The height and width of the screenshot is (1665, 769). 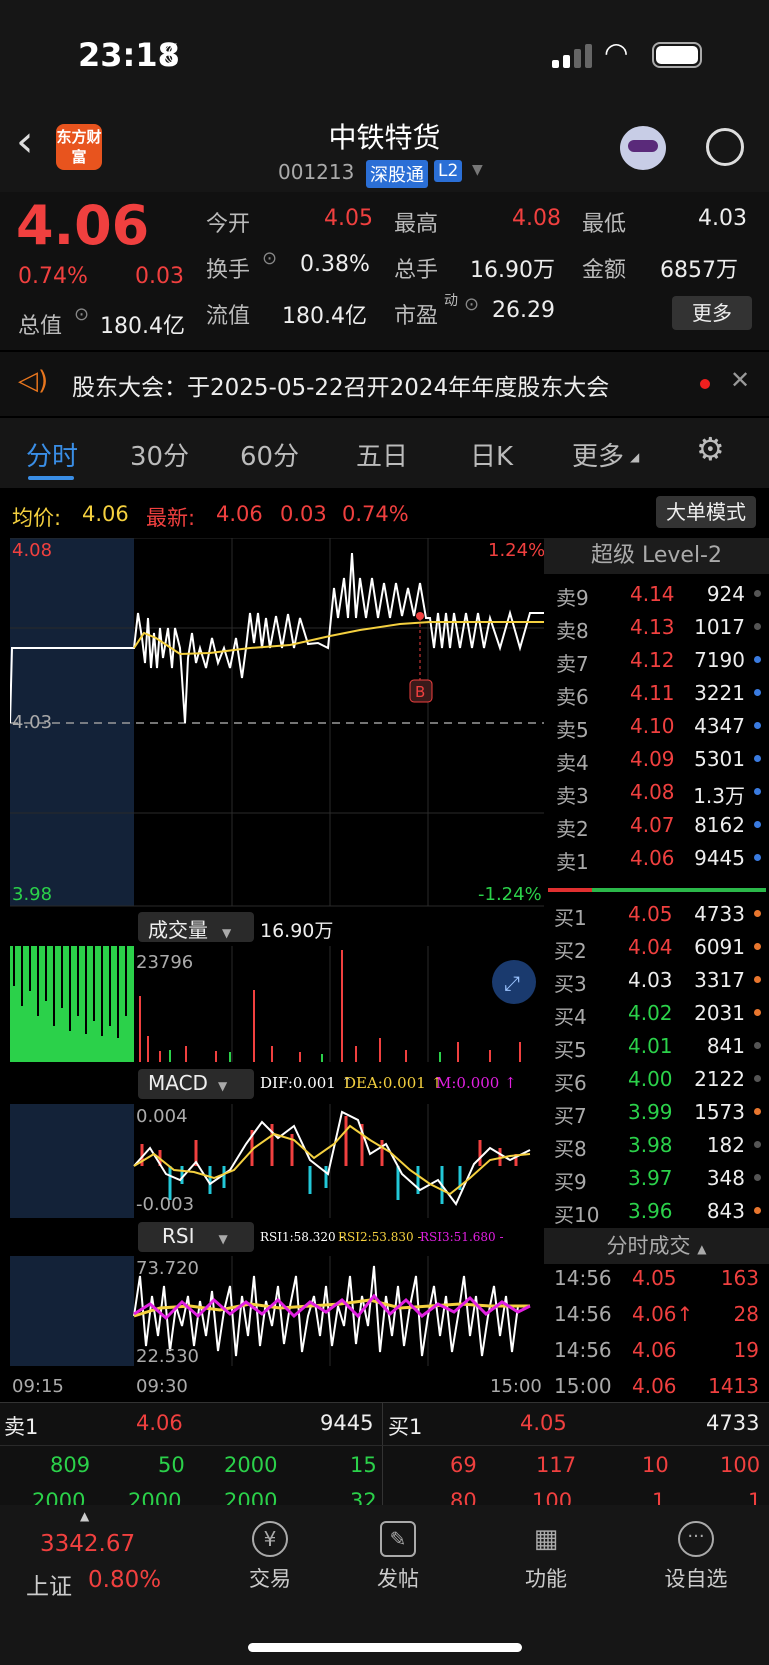 I want to click on function-button: ▦ 功能, so click(x=546, y=1557).